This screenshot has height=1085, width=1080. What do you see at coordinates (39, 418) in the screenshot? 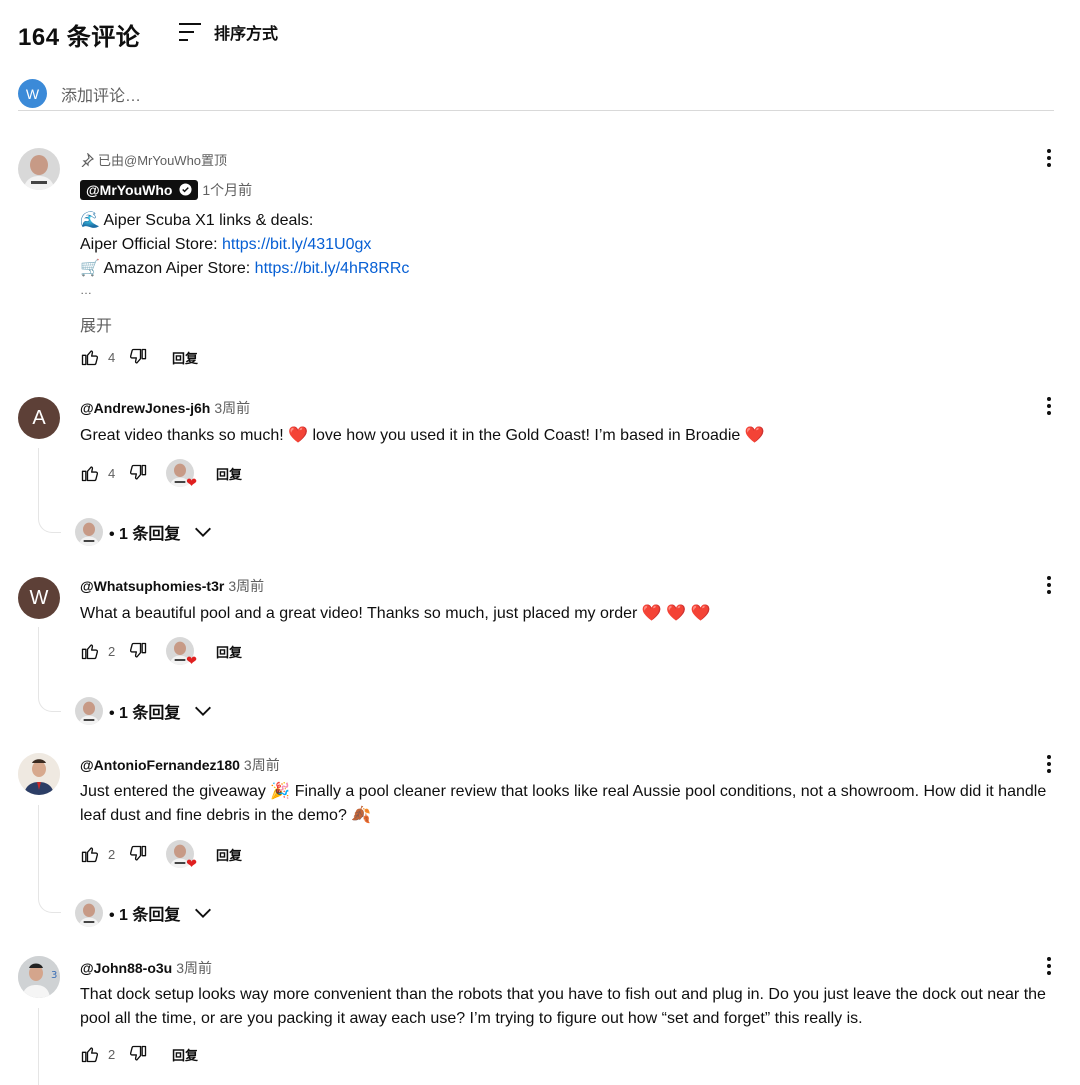
I see `avatar: A` at bounding box center [39, 418].